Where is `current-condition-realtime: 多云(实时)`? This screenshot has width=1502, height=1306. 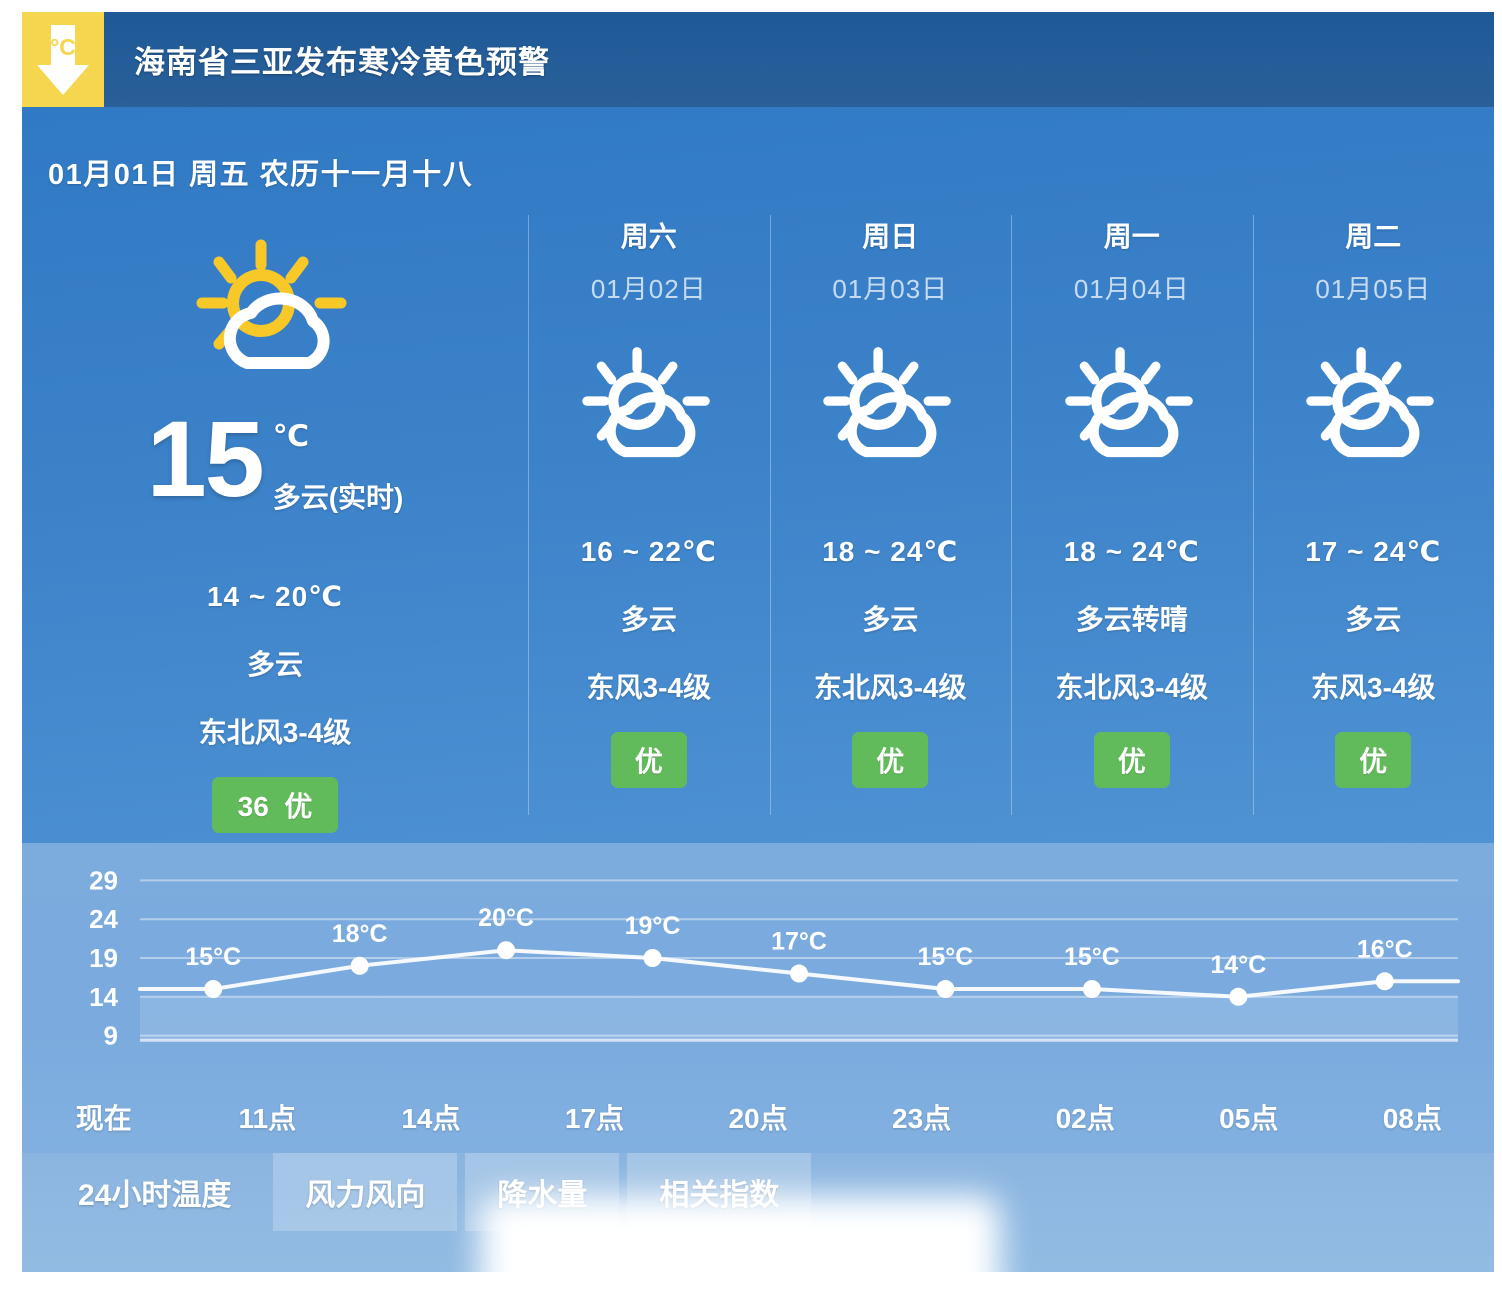
current-condition-realtime: 多云(实时) is located at coordinates (338, 497).